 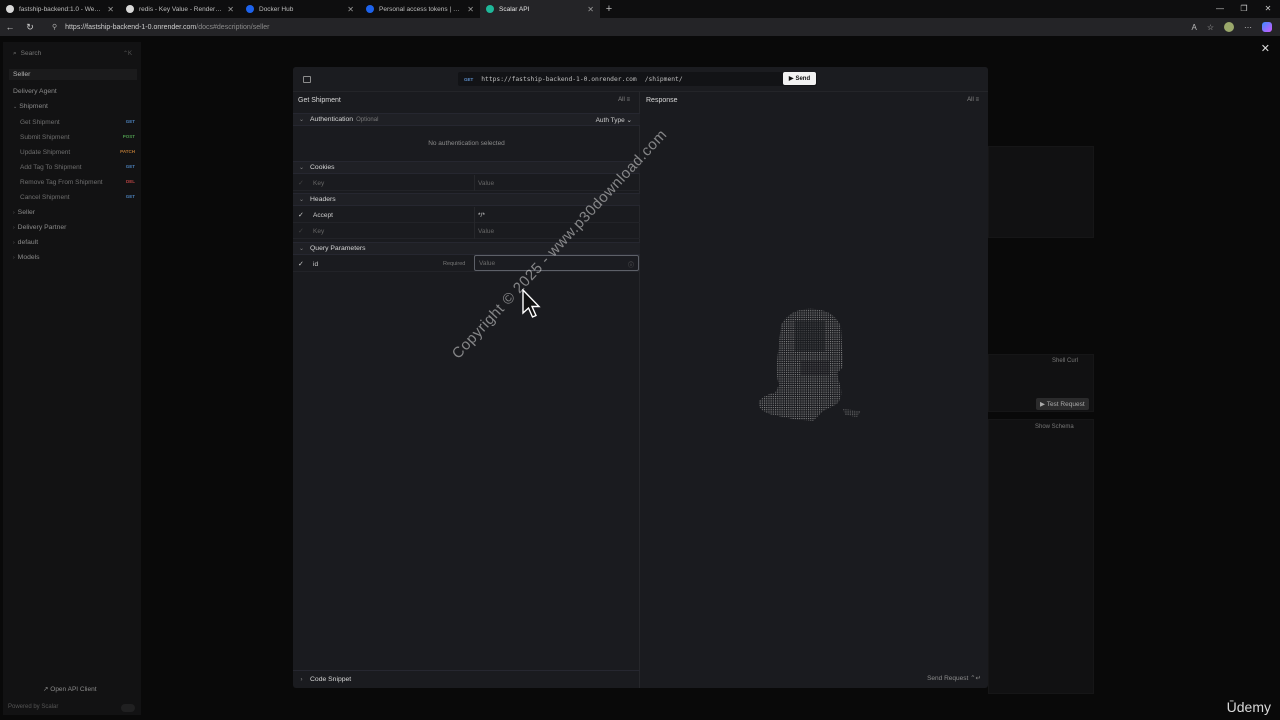 I want to click on shell-curl-select: Shell Curl, so click(x=1065, y=361).